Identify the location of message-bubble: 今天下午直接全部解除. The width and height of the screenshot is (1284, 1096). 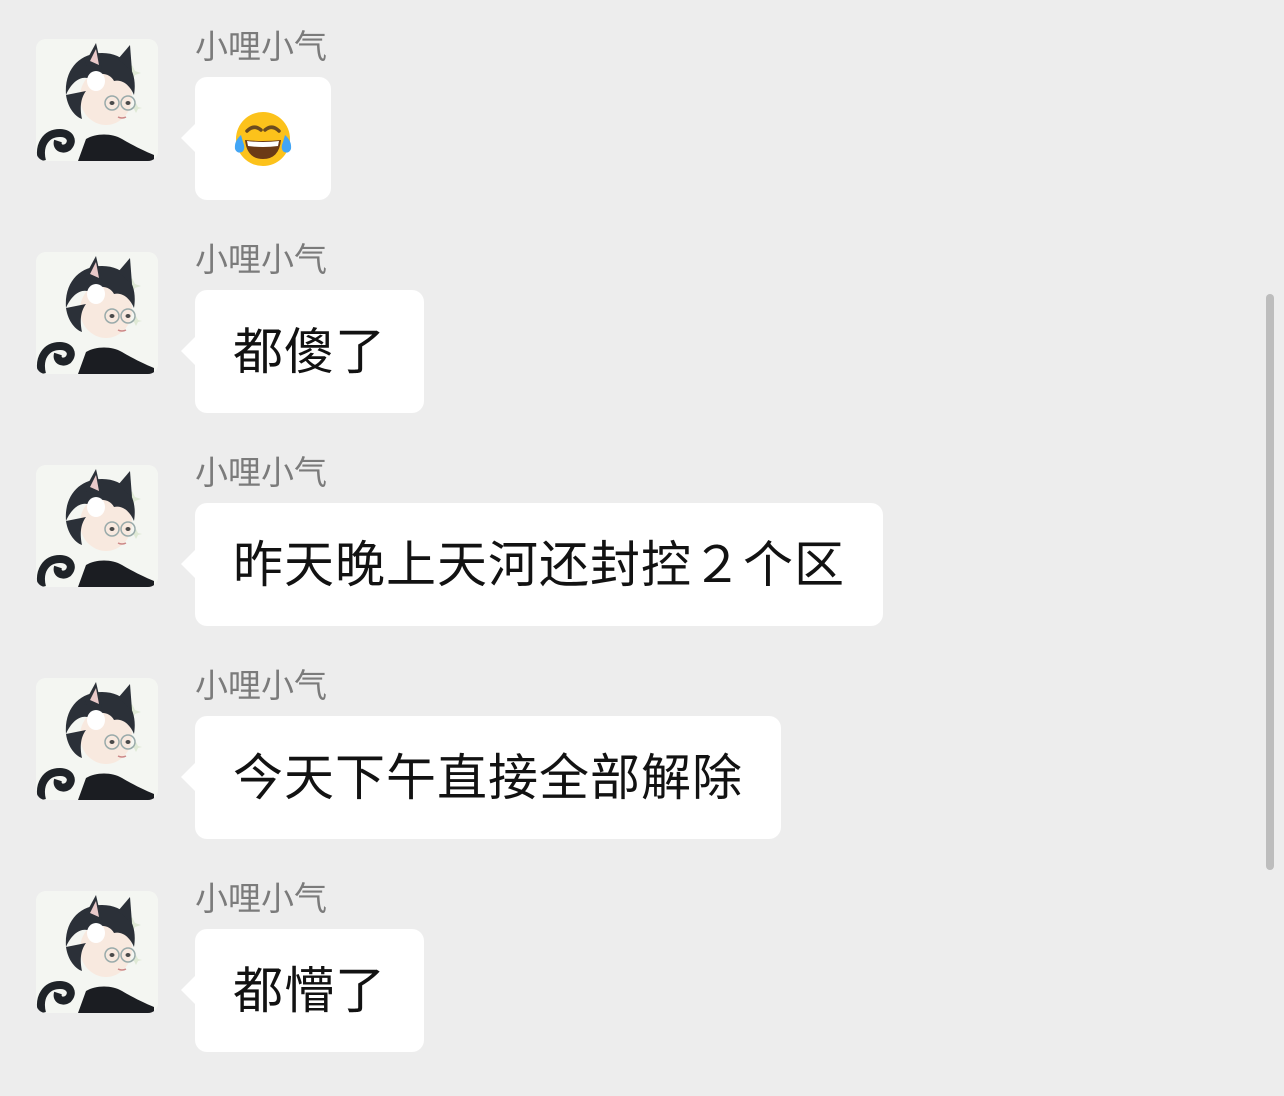
(481, 777).